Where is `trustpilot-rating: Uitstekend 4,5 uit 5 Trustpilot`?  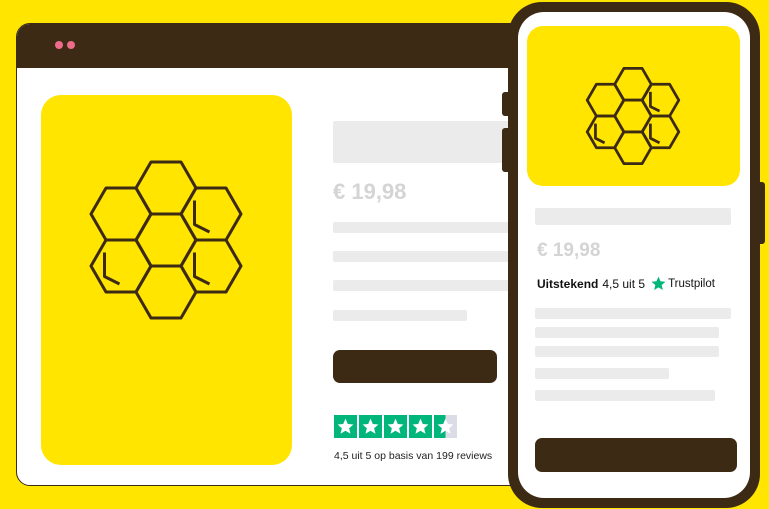 trustpilot-rating: Uitstekend 4,5 uit 5 Trustpilot is located at coordinates (626, 283).